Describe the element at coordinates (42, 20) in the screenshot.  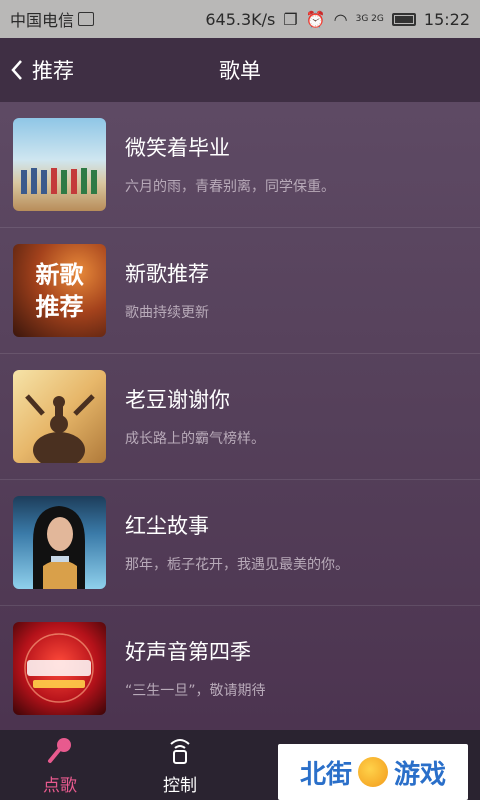
I see `carrier-name: 中国电信` at that location.